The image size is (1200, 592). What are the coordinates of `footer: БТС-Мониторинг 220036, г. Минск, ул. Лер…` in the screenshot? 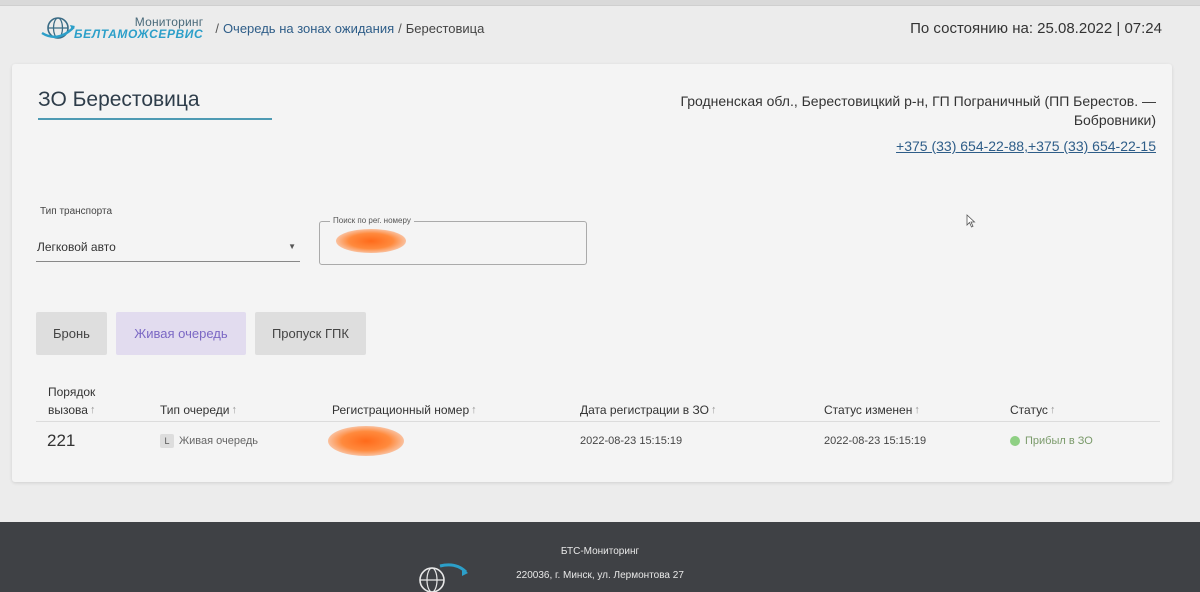 It's located at (600, 557).